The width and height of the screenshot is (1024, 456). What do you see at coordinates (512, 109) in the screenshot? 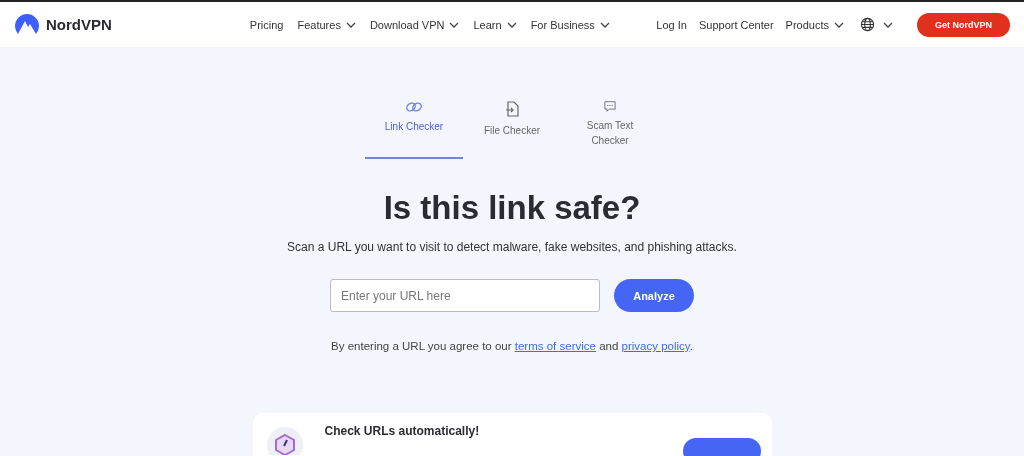
I see `file-arrow-icon` at bounding box center [512, 109].